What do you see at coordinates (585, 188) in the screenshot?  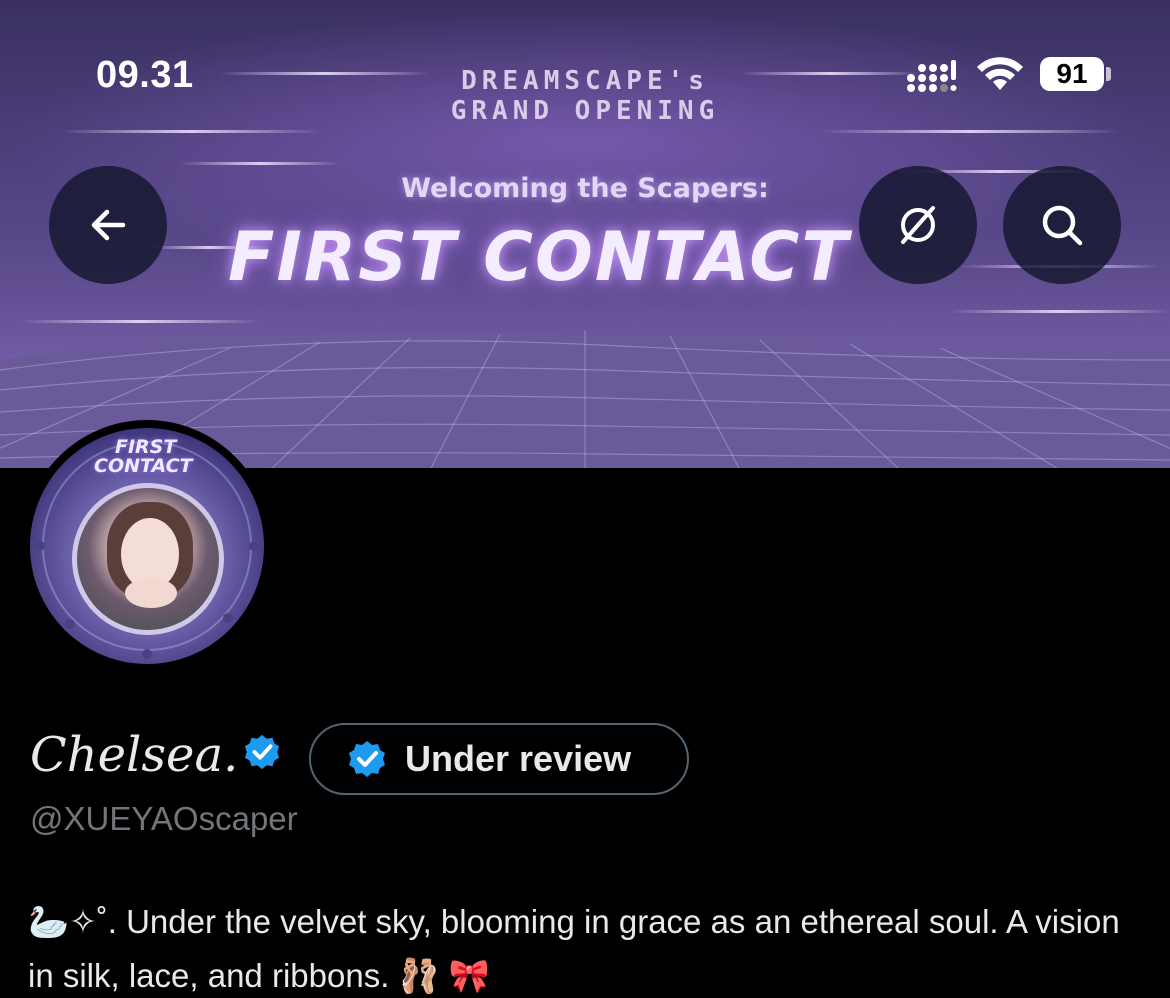 I see `banner-subtitle: Welcoming the Scapers:` at bounding box center [585, 188].